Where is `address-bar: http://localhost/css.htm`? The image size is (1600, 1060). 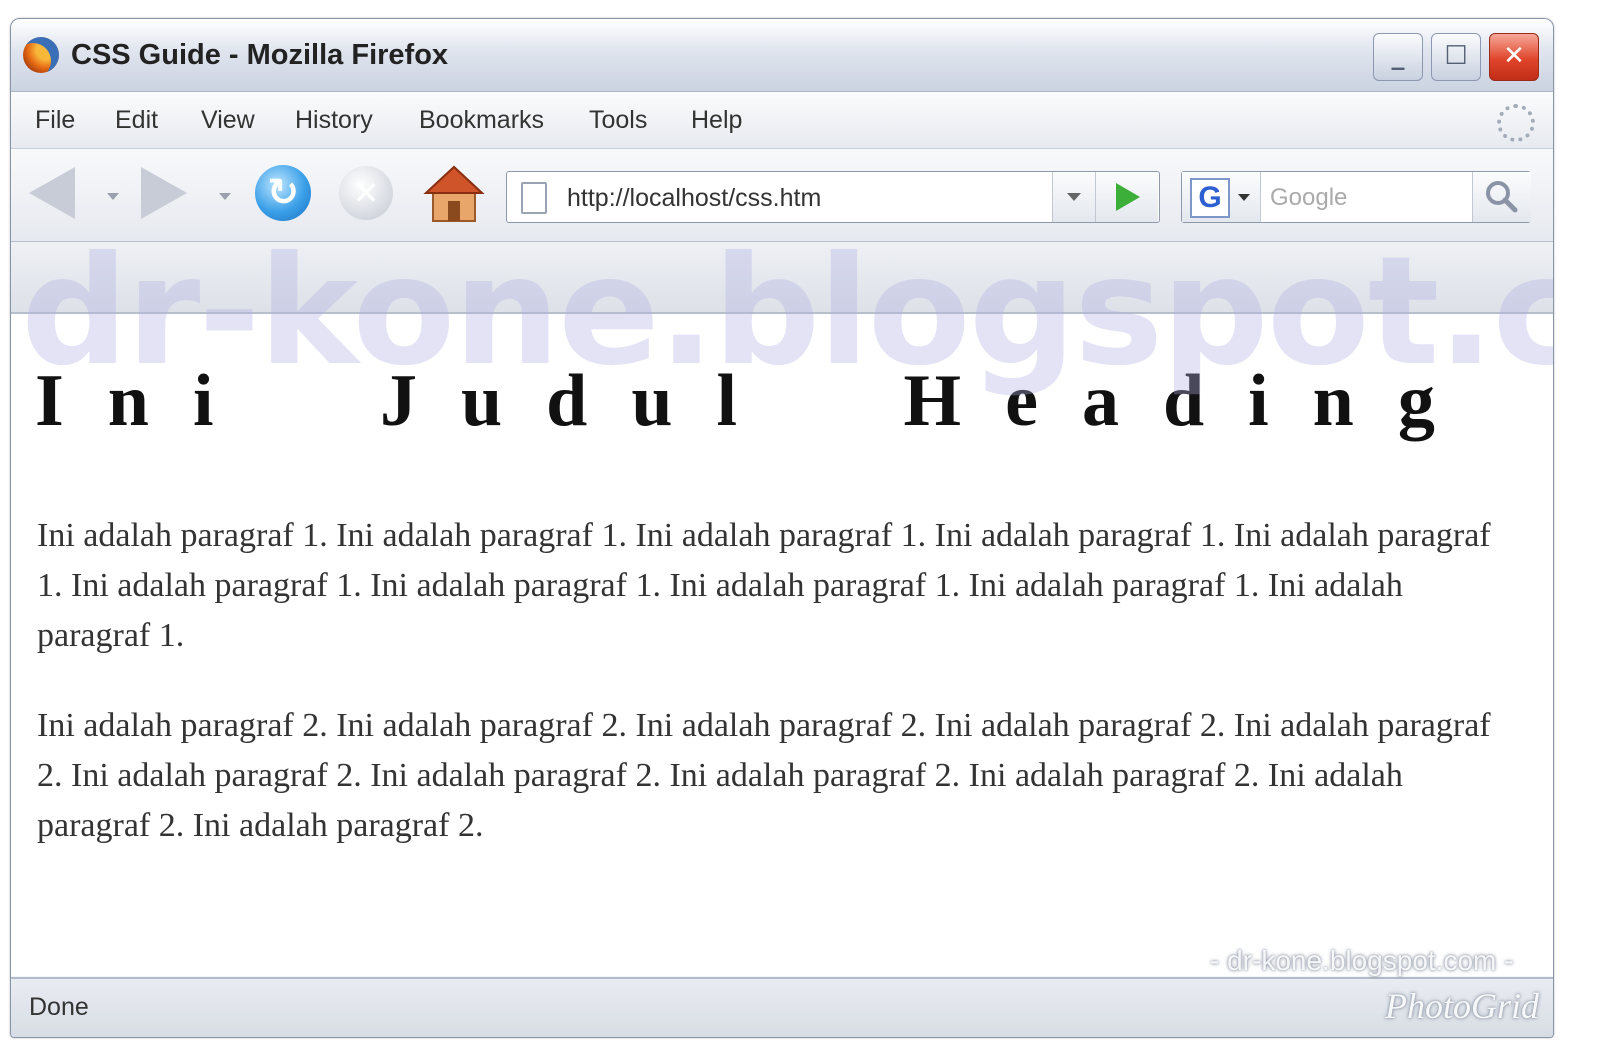 address-bar: http://localhost/css.htm is located at coordinates (833, 197).